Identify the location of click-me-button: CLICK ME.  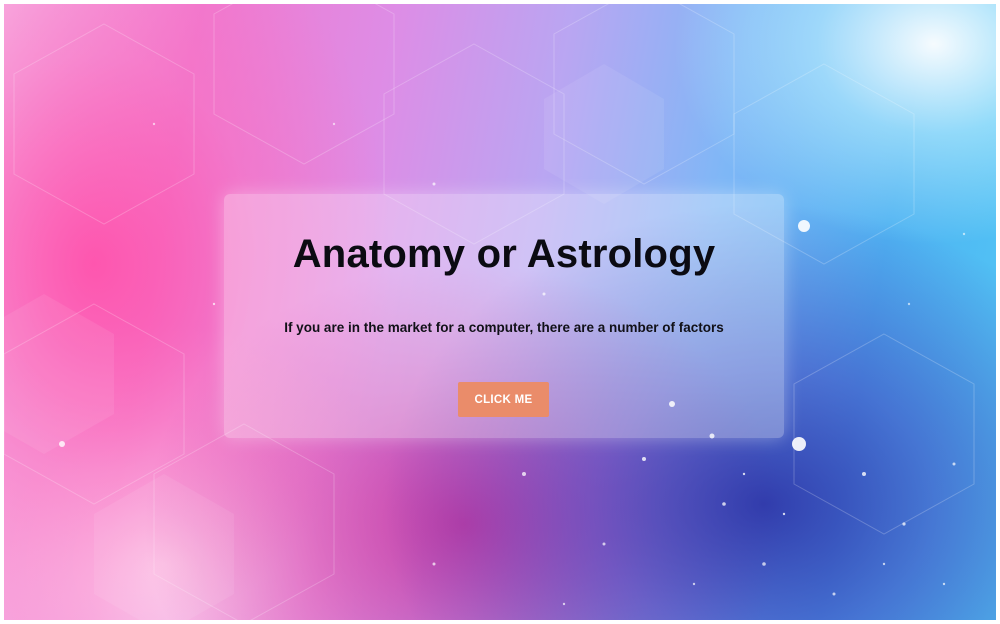
(503, 399).